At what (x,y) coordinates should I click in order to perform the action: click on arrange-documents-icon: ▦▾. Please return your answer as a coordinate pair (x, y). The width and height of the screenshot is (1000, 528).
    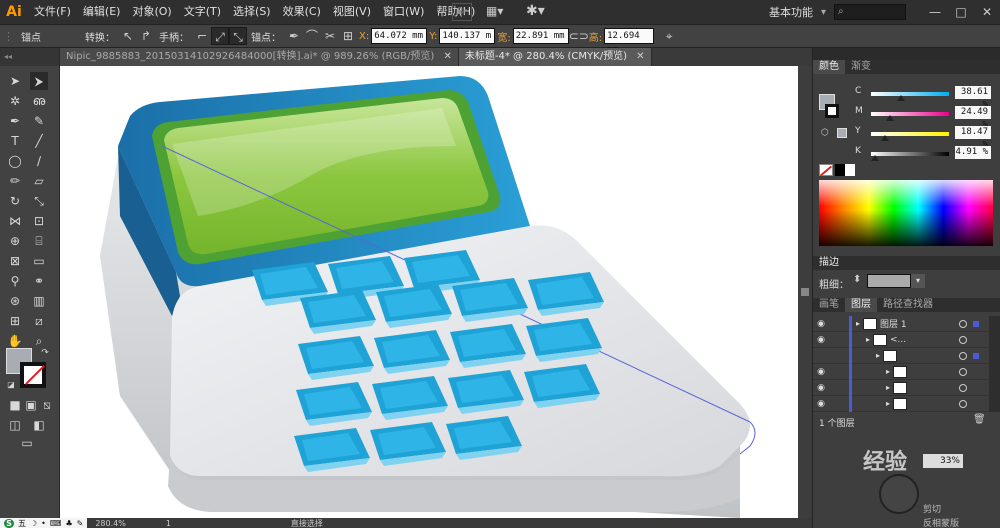
    Looking at the image, I should click on (500, 12).